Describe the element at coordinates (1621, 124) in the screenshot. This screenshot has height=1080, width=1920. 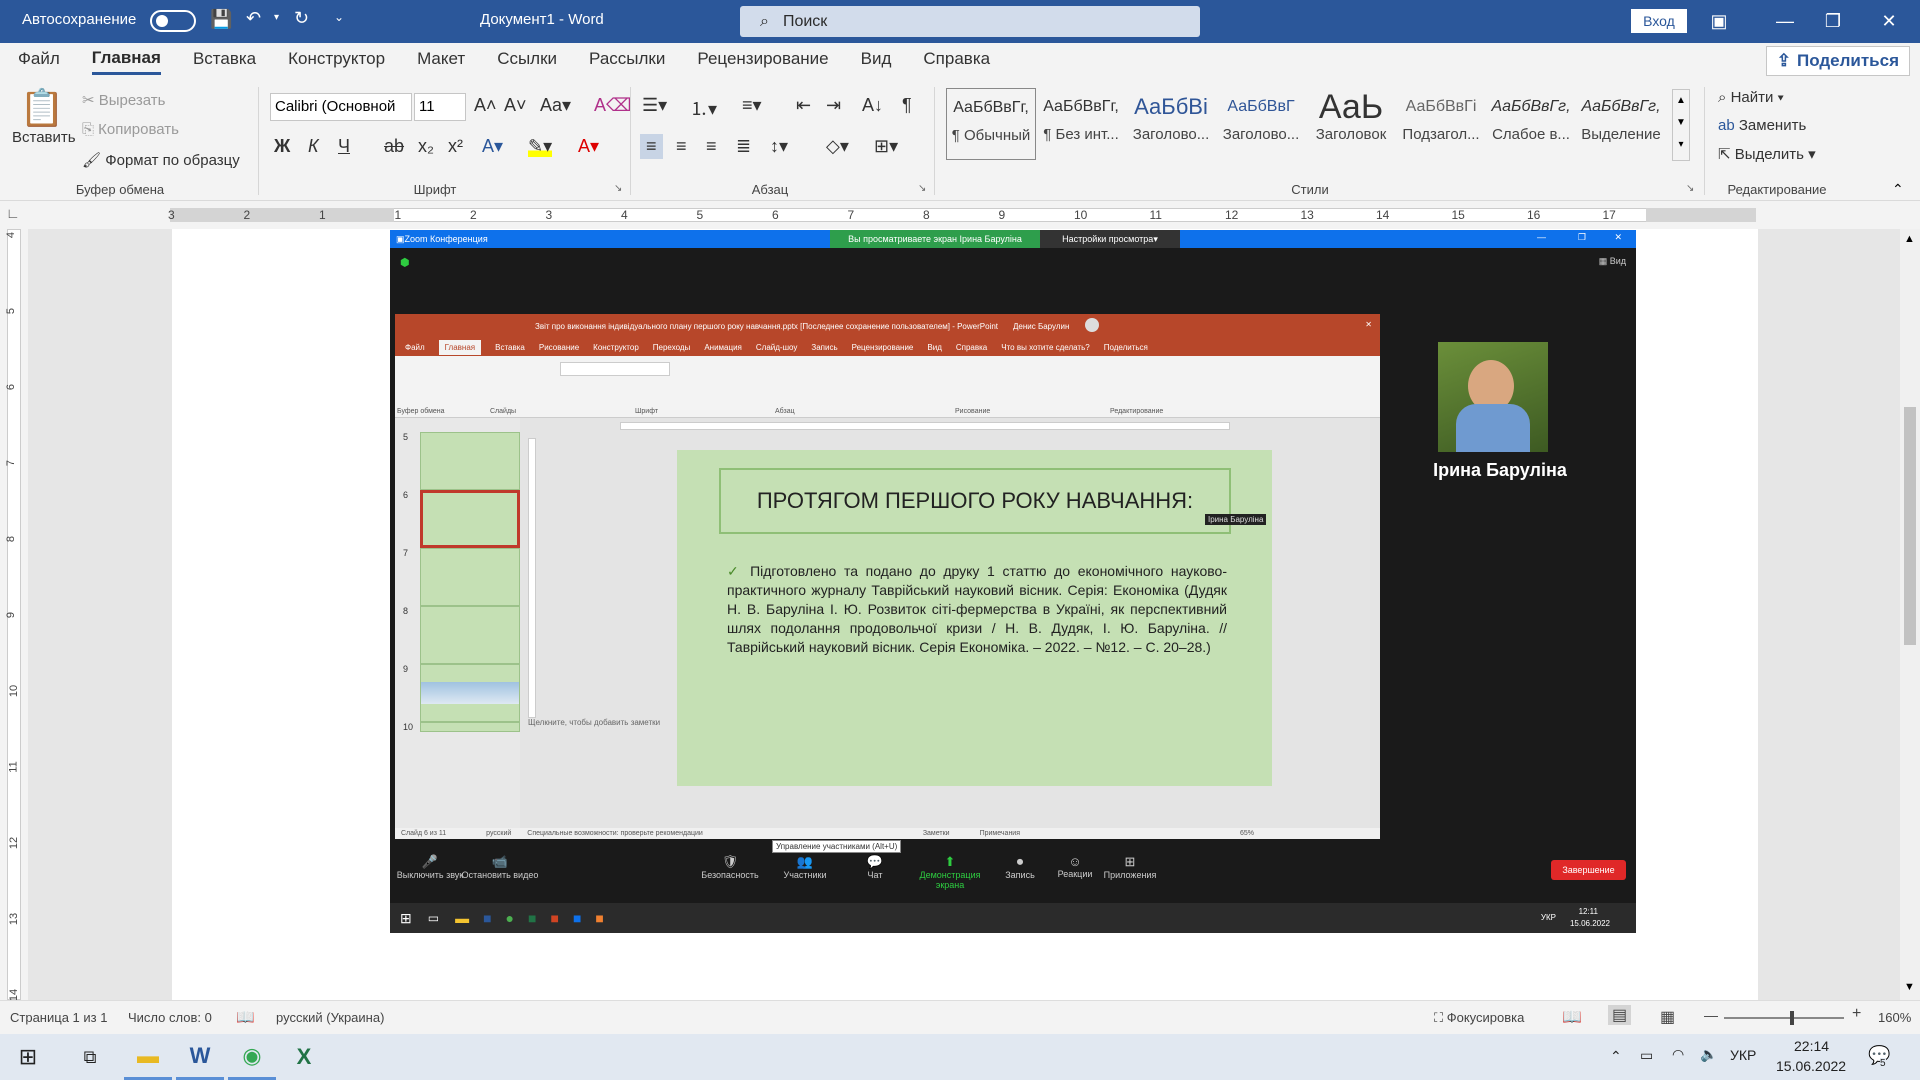
I see `style-7: АаБбВвГг, Выделение` at that location.